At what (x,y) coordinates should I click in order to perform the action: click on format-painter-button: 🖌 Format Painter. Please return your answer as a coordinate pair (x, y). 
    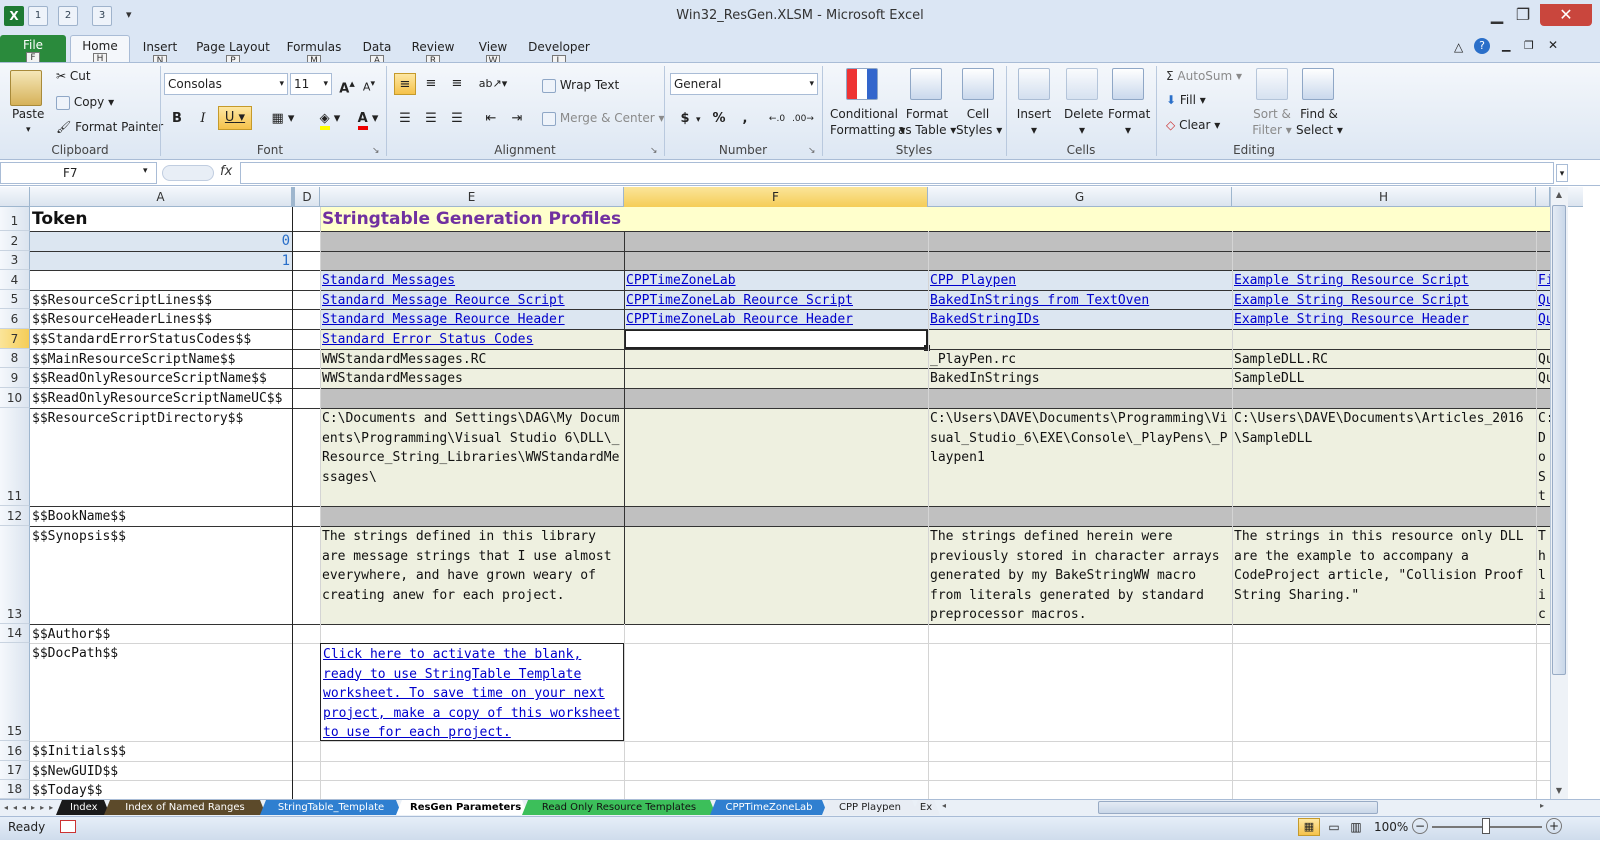
    Looking at the image, I should click on (109, 127).